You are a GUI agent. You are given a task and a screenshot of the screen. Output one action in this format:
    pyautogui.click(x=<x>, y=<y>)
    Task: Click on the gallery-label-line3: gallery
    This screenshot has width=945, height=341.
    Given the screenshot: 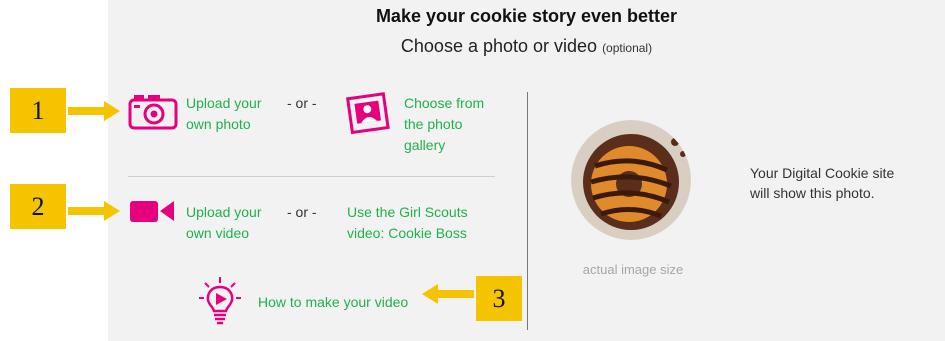 What is the action you would take?
    pyautogui.click(x=425, y=145)
    